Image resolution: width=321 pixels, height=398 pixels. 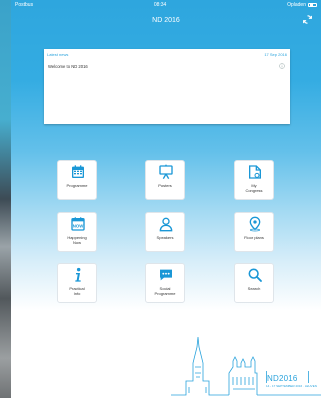 What do you see at coordinates (254, 283) in the screenshot?
I see `tile-search: Search` at bounding box center [254, 283].